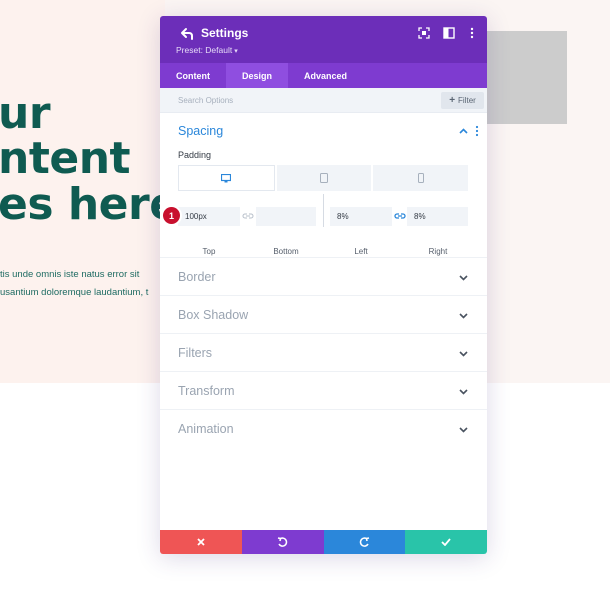 The image size is (610, 611). What do you see at coordinates (213, 315) in the screenshot?
I see `section-box-shadow-title: Box Shadow` at bounding box center [213, 315].